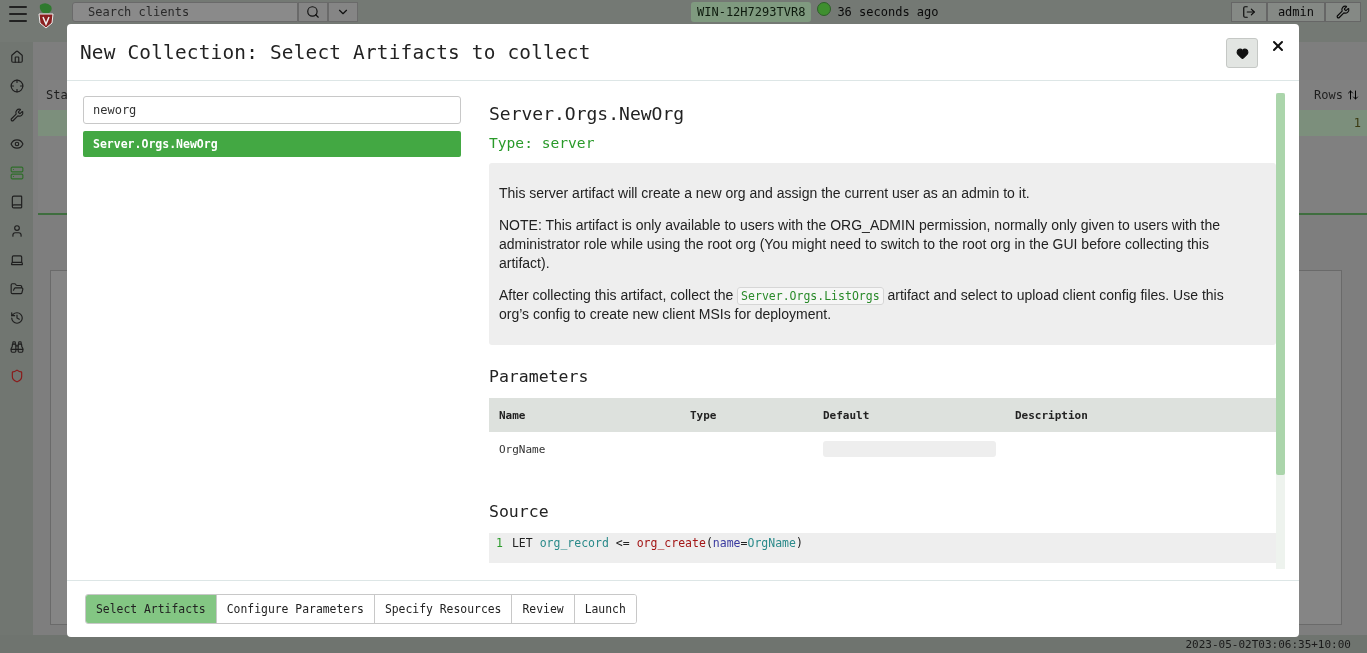 The width and height of the screenshot is (1367, 653). Describe the element at coordinates (1353, 95) in the screenshot. I see `sort-icon` at that location.